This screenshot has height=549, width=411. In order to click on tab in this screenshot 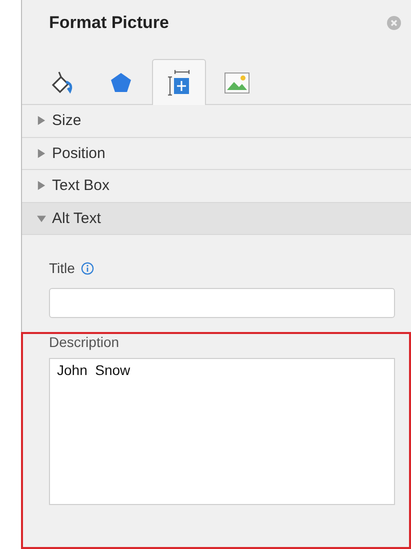, I will do `click(179, 82)`.